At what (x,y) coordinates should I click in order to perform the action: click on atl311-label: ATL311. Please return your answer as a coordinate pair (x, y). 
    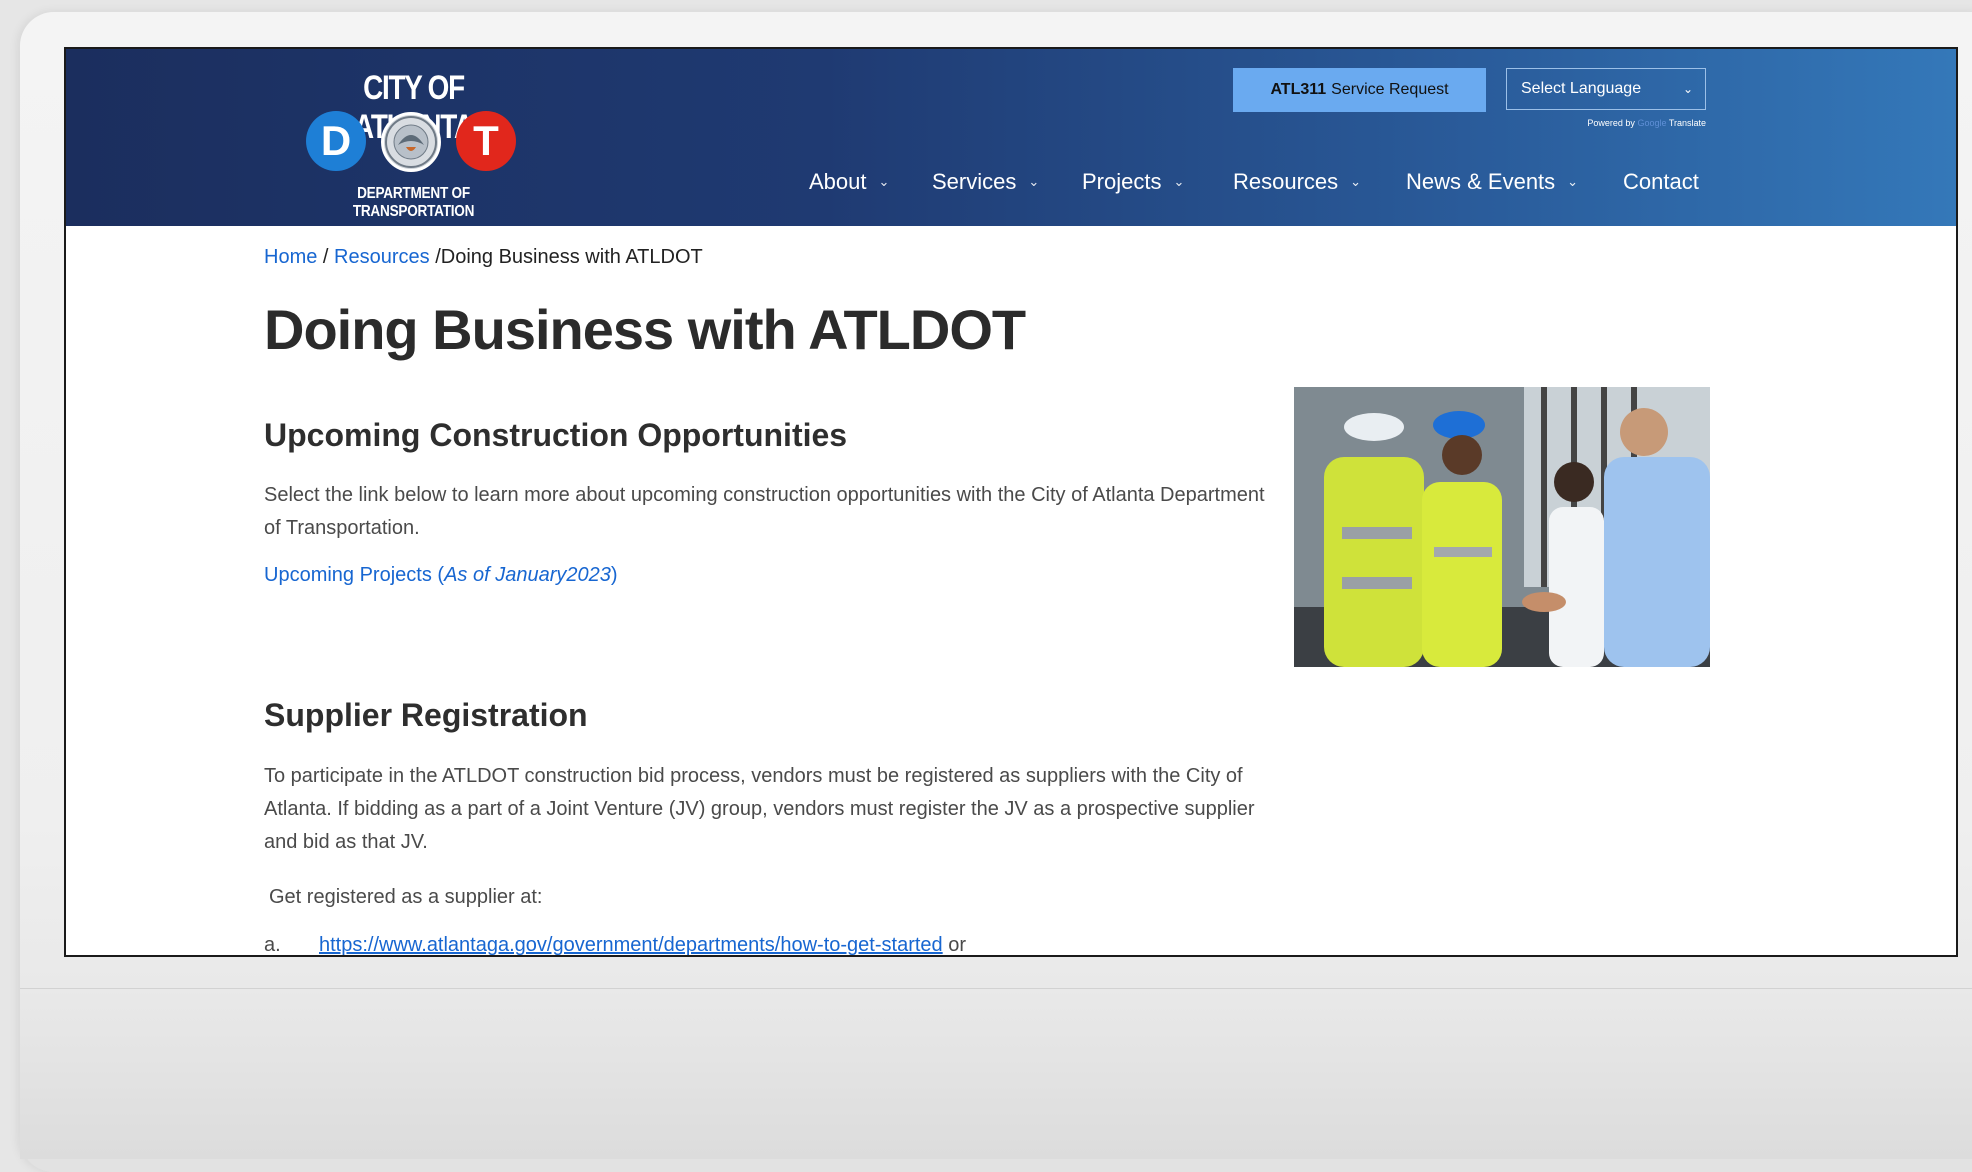
    Looking at the image, I should click on (1298, 89).